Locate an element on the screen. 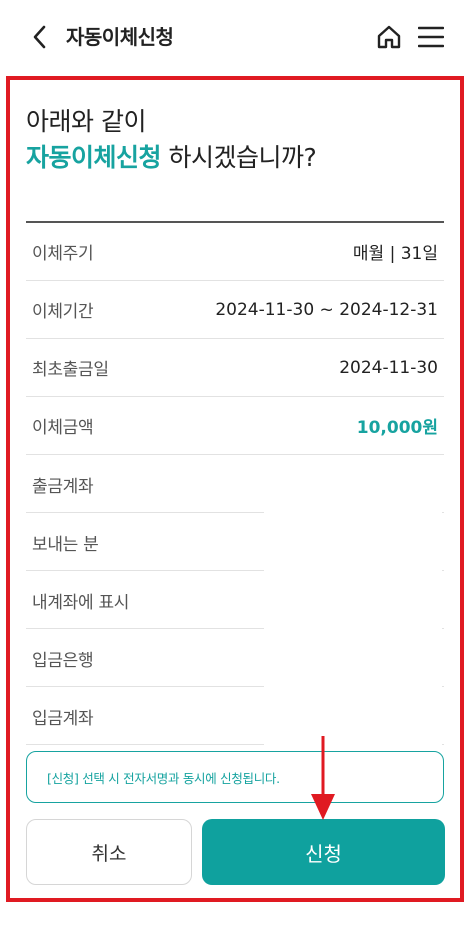  detail-row-period: 이체기간 2024-11-30 ~ 2024-12-31 is located at coordinates (235, 310).